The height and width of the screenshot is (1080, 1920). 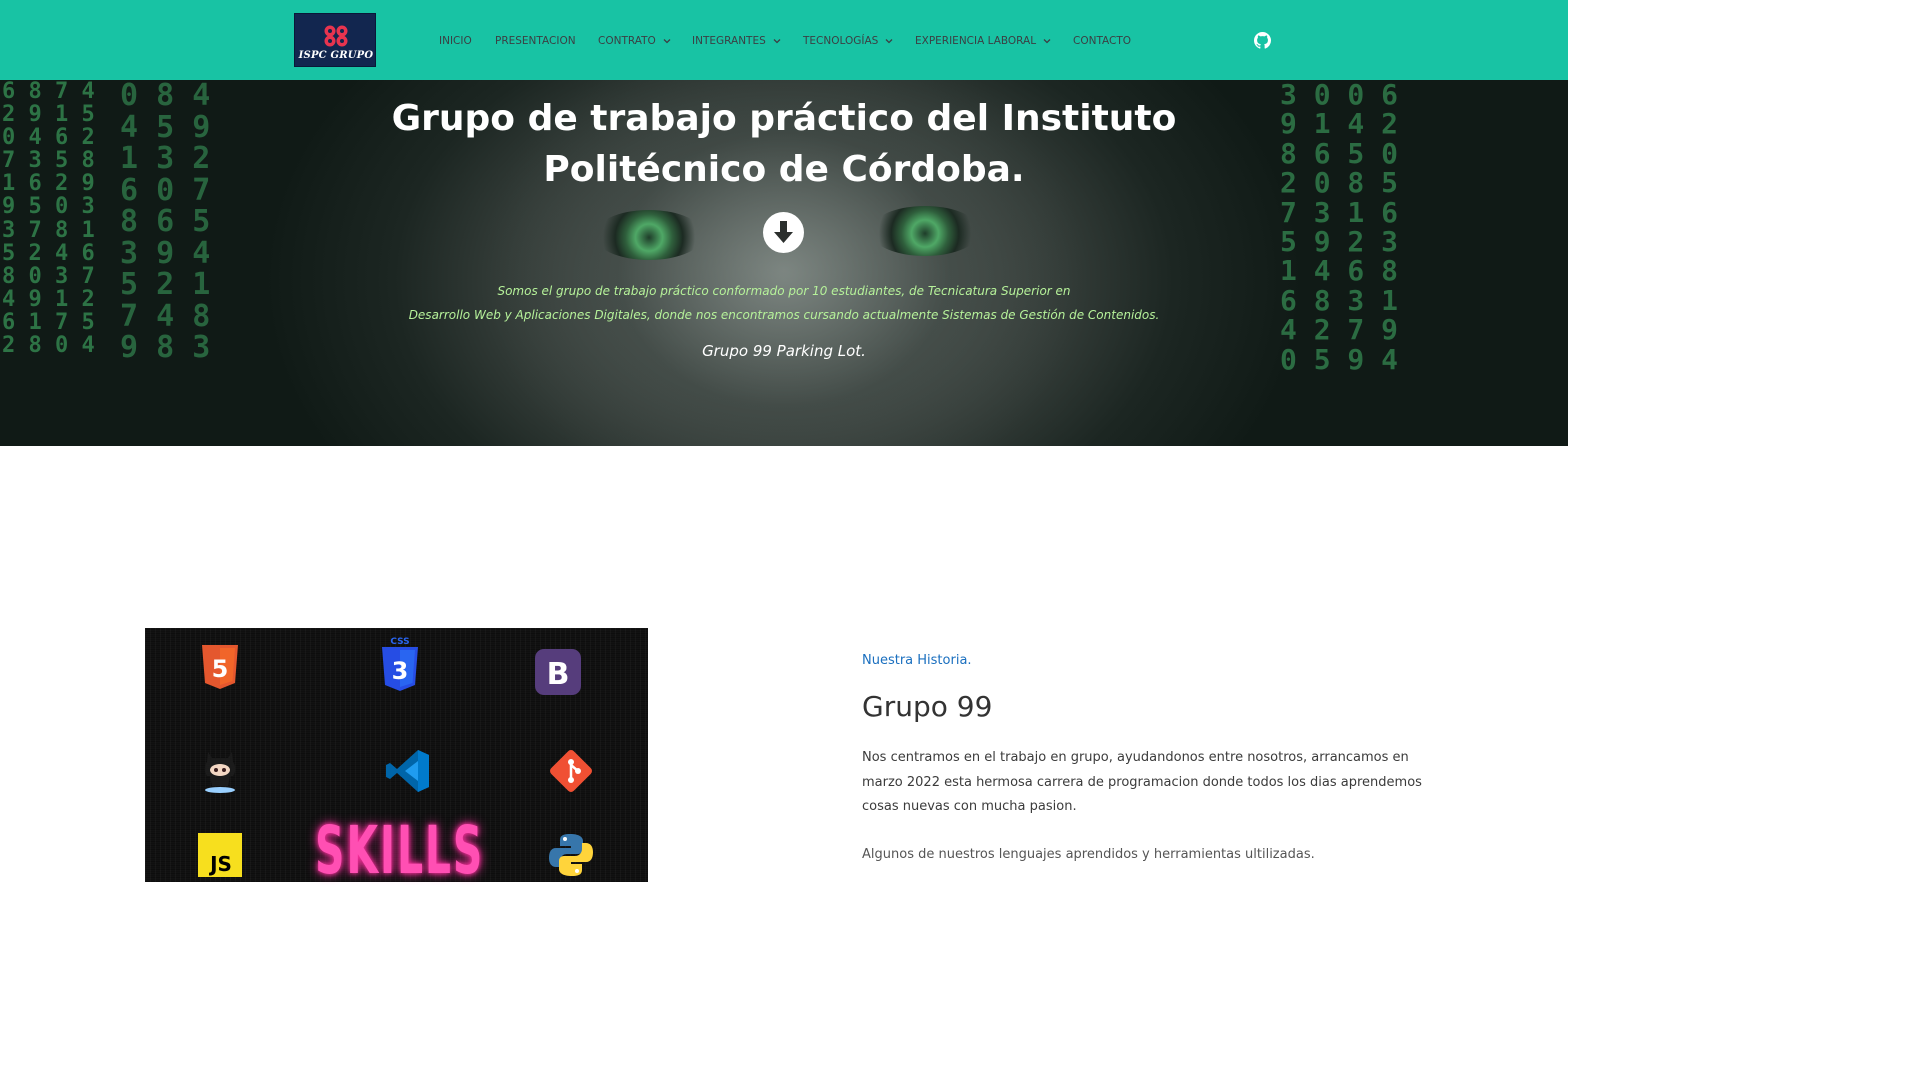 I want to click on nav-item-presentacion: PRESENTACION, so click(x=535, y=41).